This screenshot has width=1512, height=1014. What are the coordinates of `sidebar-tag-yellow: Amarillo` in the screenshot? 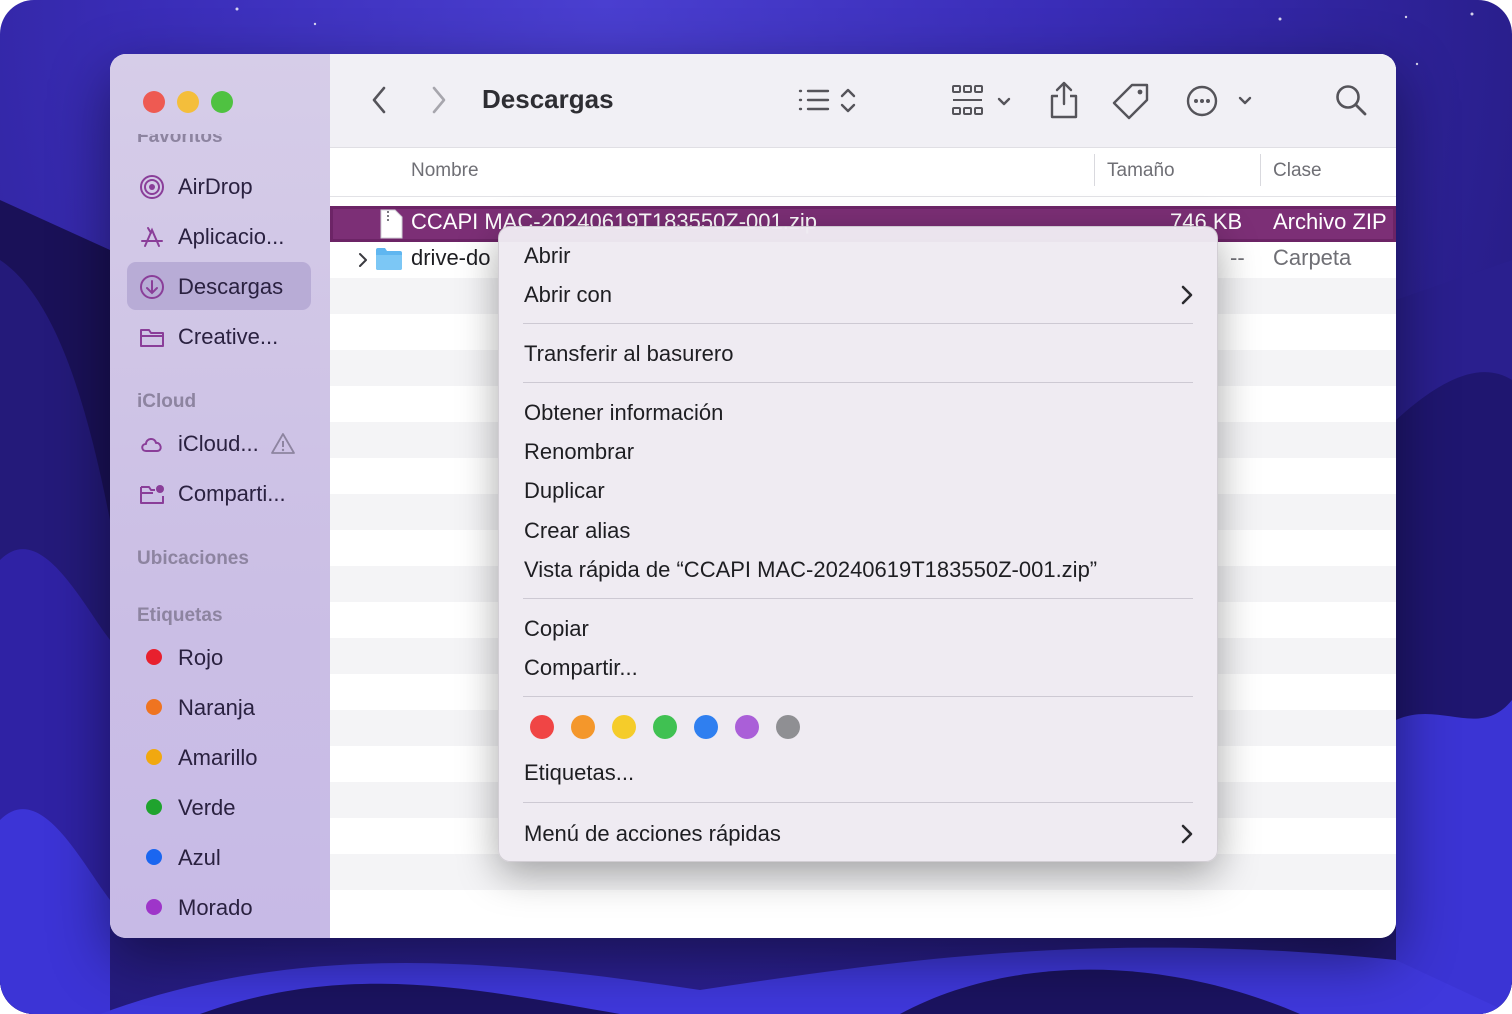 It's located at (219, 757).